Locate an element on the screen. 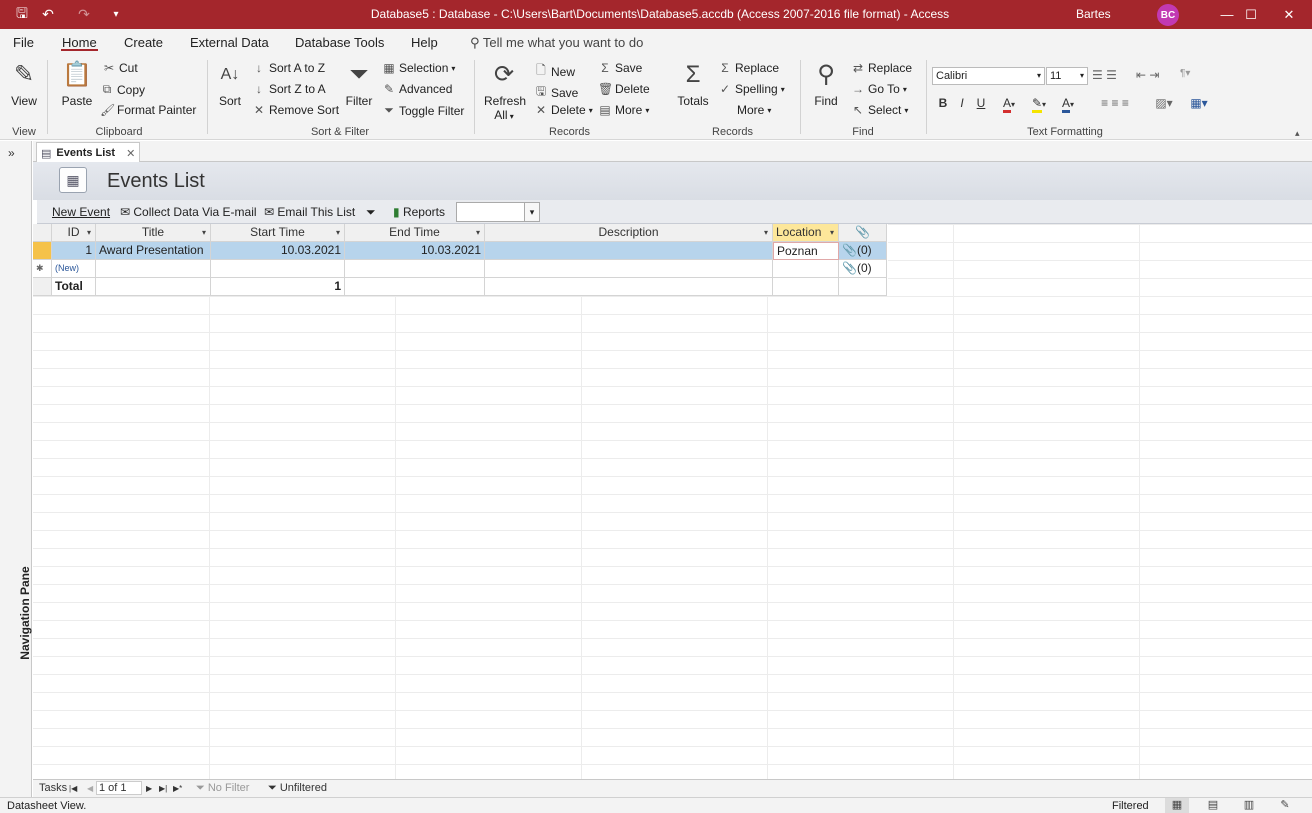 Image resolution: width=1312 pixels, height=813 pixels. column-header-end-time: End Time ▾ is located at coordinates (415, 233).